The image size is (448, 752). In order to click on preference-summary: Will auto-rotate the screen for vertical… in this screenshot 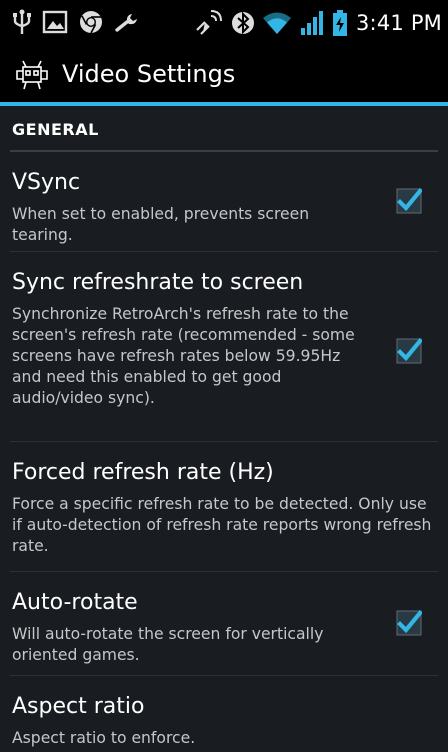, I will do `click(168, 644)`.